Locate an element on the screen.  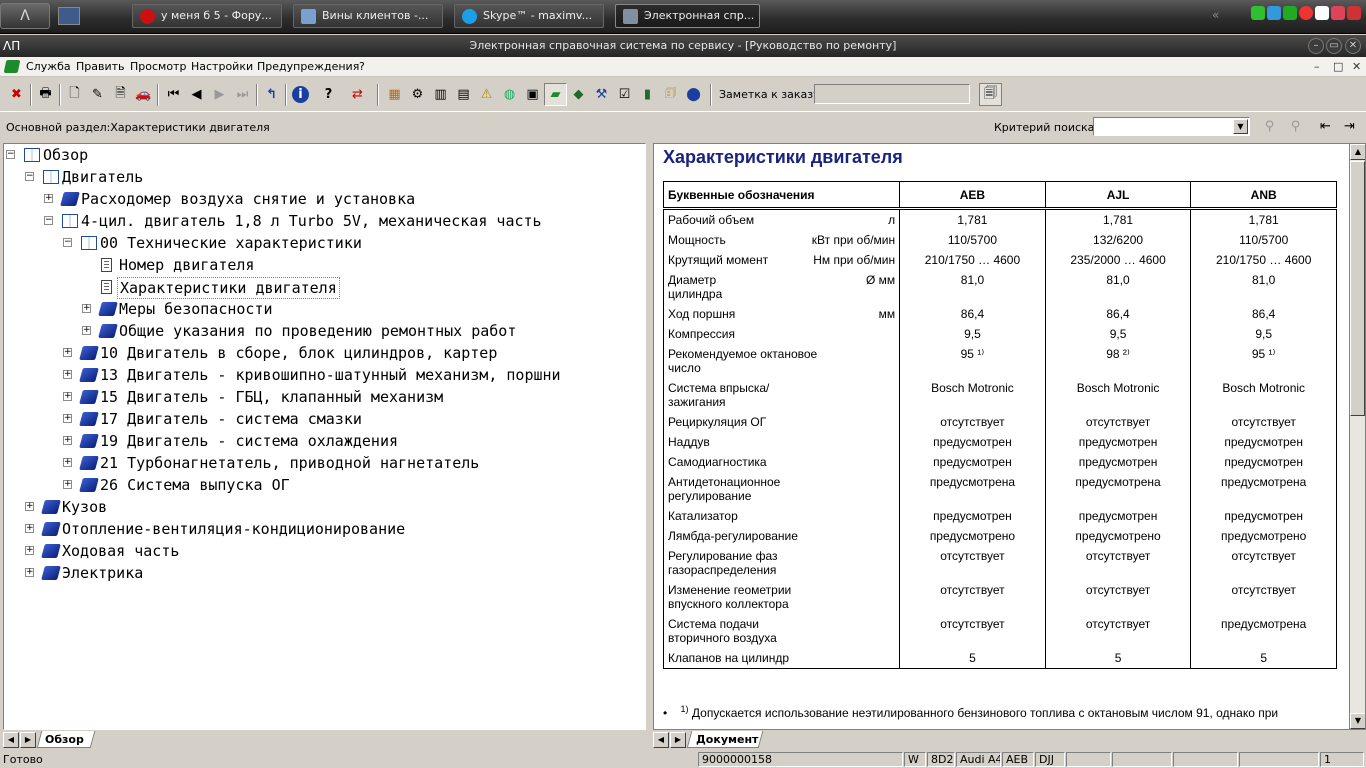
tray-collapse-icon: « is located at coordinates (1215, 15).